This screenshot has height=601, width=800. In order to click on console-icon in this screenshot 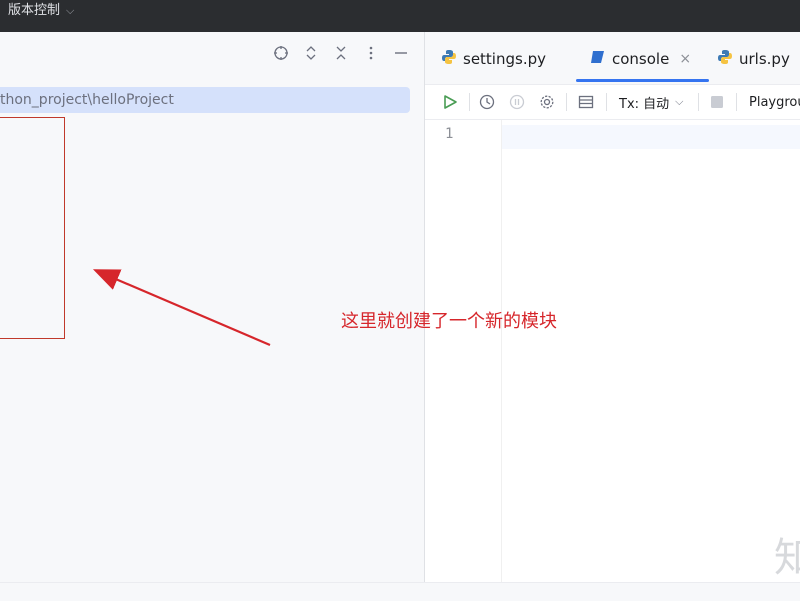, I will do `click(598, 59)`.